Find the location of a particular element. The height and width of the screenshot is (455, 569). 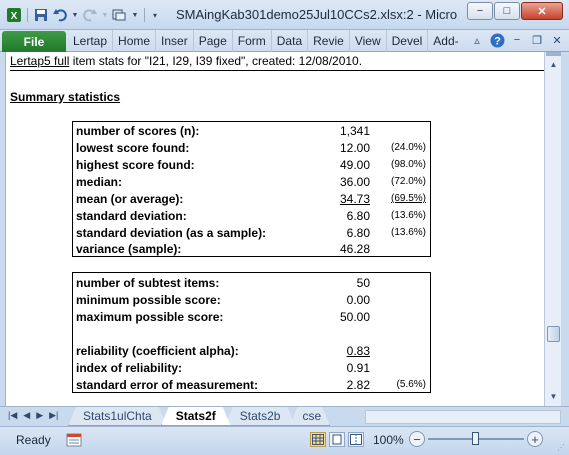

stat-label: number of subtest items: is located at coordinates (148, 283).